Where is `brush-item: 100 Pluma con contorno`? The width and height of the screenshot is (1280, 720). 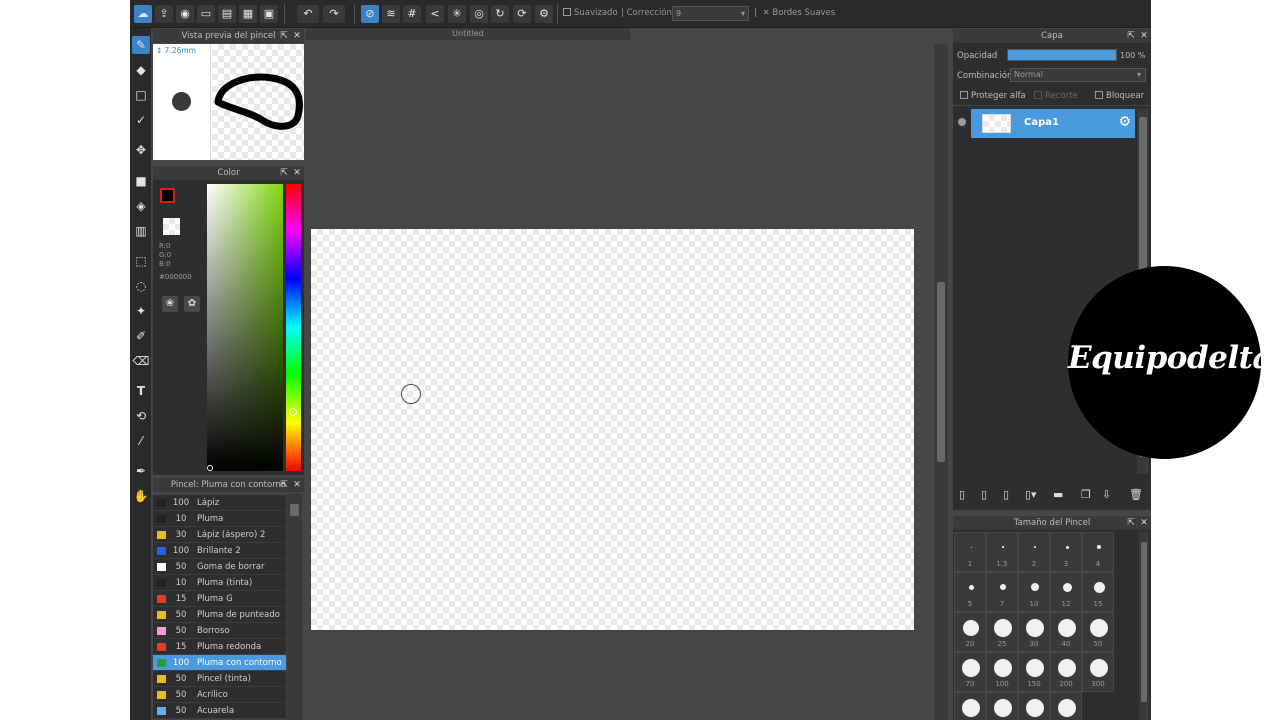
brush-item: 100 Pluma con contorno is located at coordinates (219, 663).